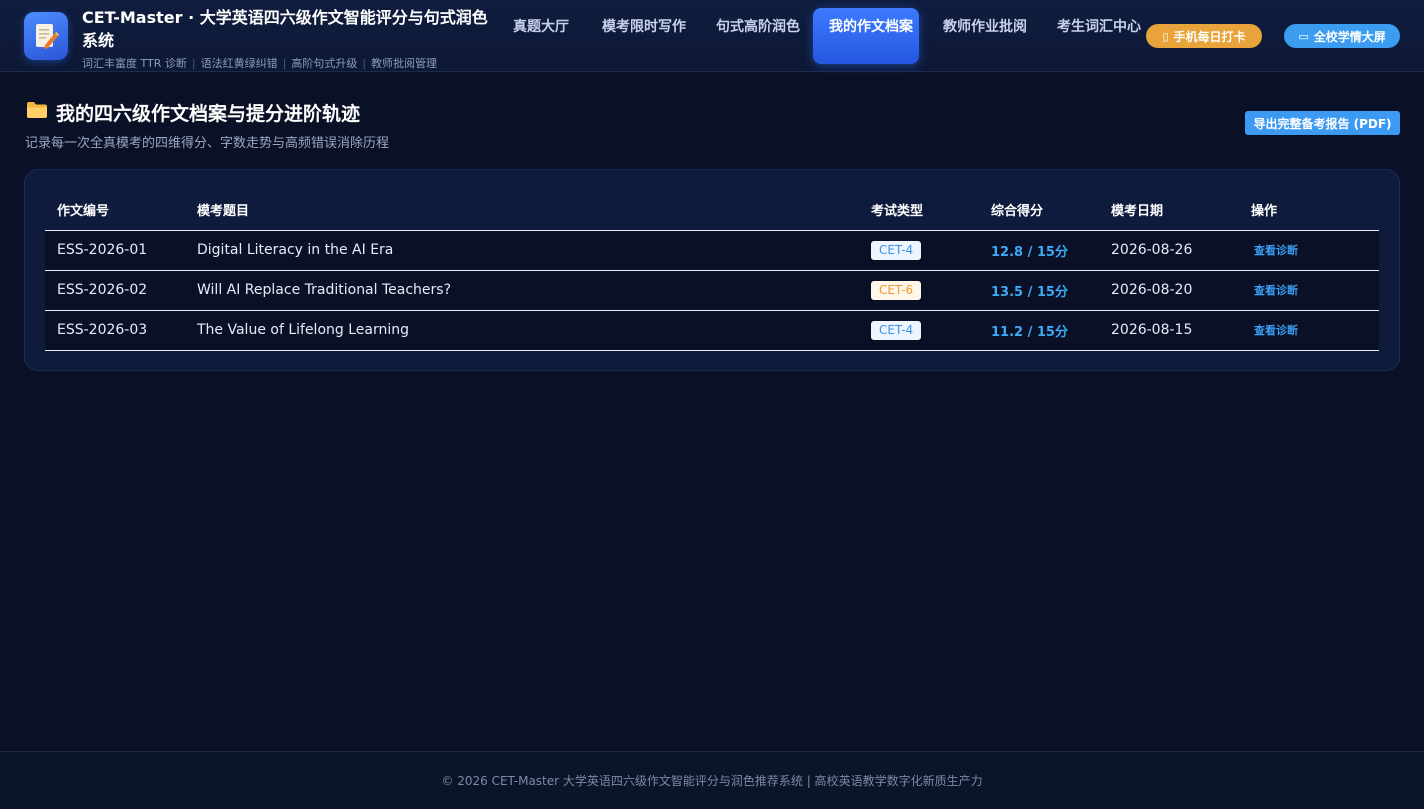  I want to click on folder-icon, so click(37, 112).